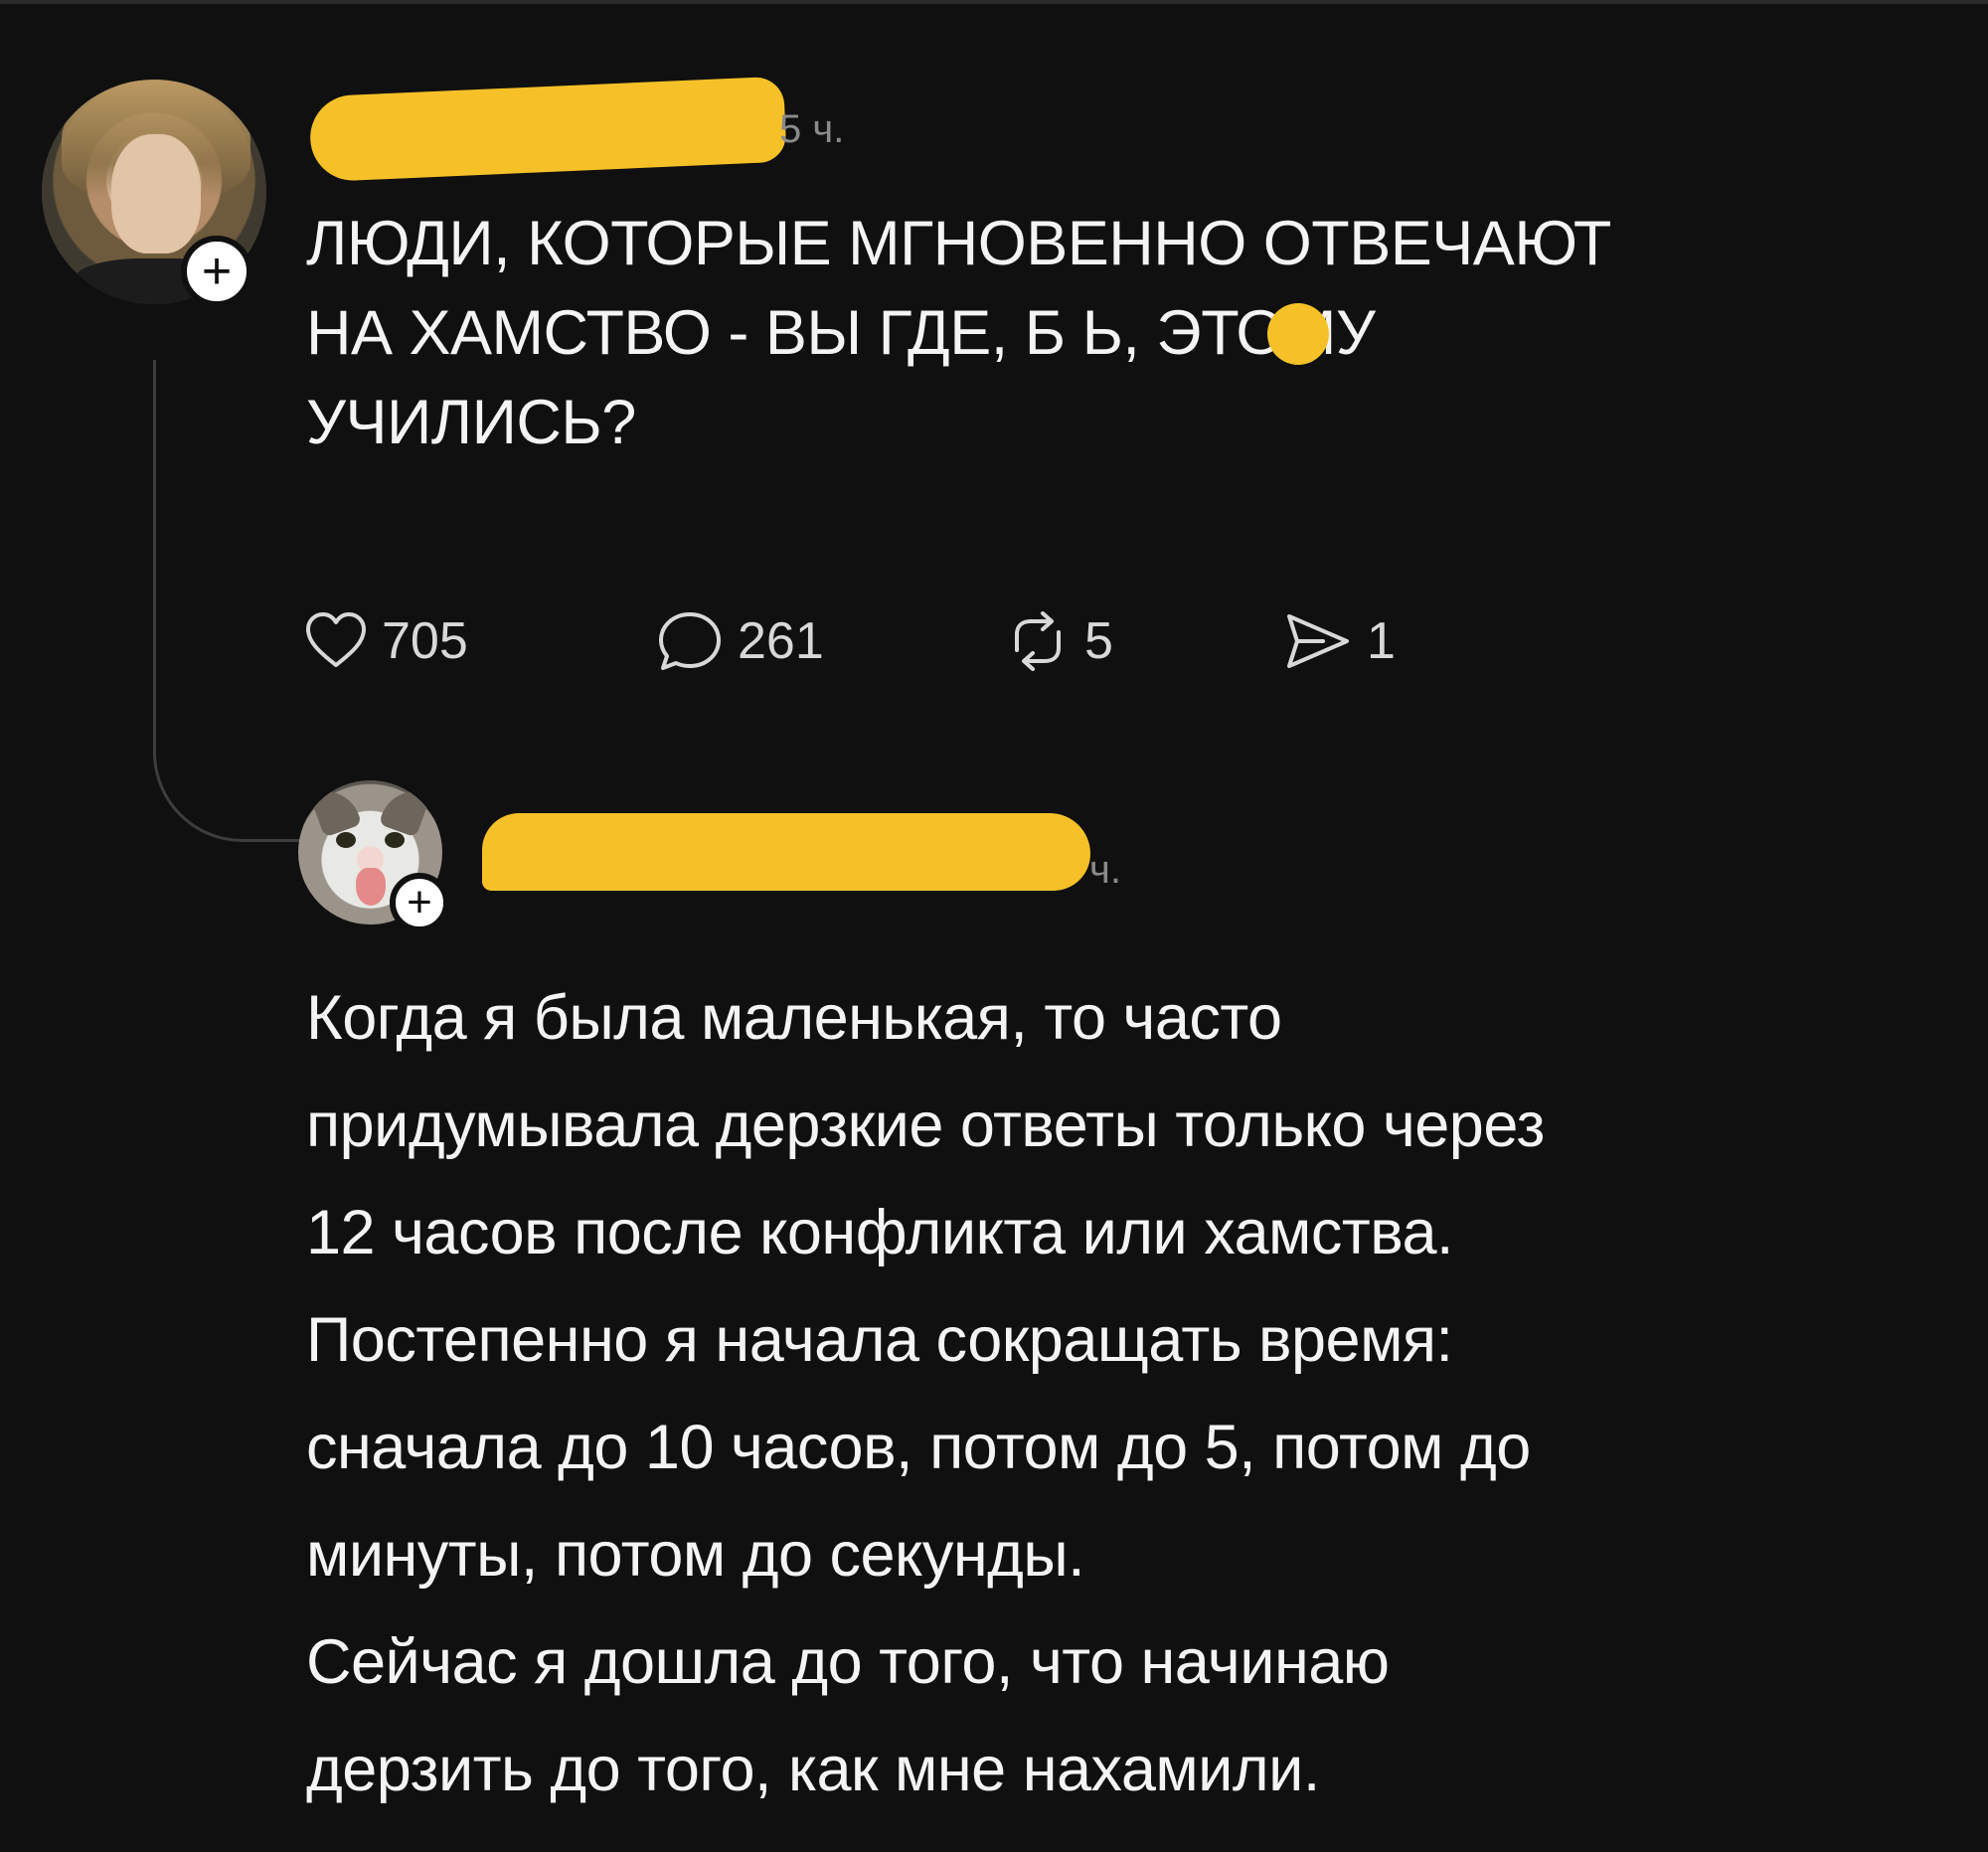  I want to click on post-line-3: УЧИЛИСЬ?, so click(471, 422).